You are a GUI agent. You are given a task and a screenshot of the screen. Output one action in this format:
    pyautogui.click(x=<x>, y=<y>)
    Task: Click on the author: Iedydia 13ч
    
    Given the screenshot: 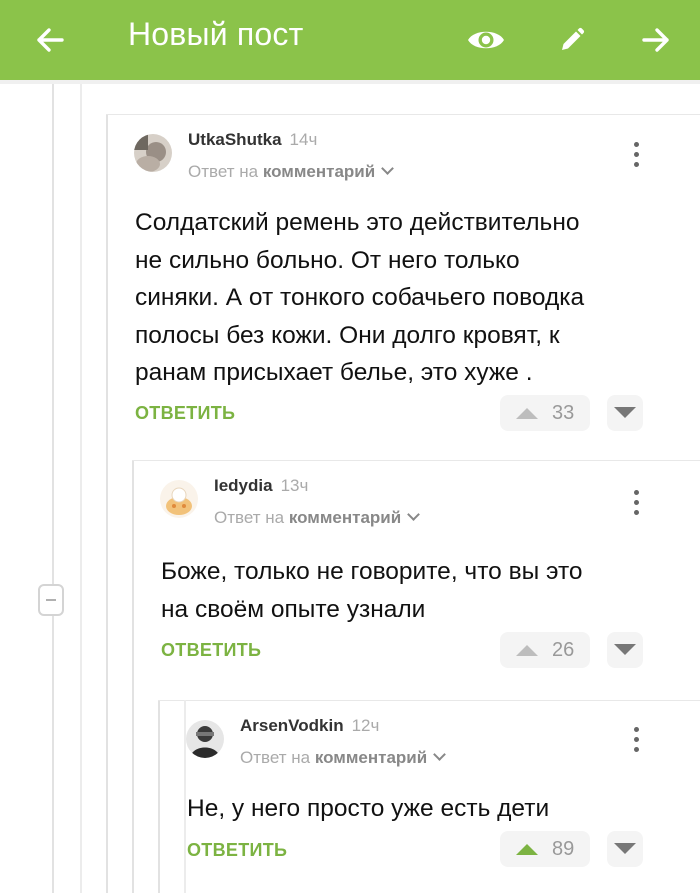 What is the action you would take?
    pyautogui.click(x=261, y=486)
    